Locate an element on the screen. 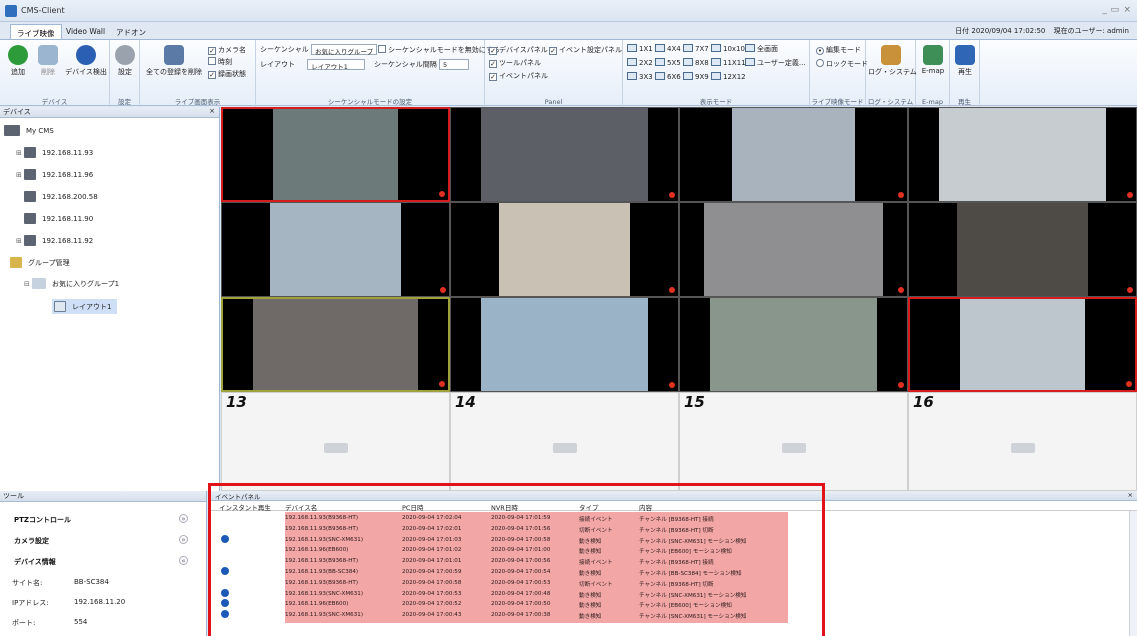  layout-7x7: 7X7 is located at coordinates (696, 48).